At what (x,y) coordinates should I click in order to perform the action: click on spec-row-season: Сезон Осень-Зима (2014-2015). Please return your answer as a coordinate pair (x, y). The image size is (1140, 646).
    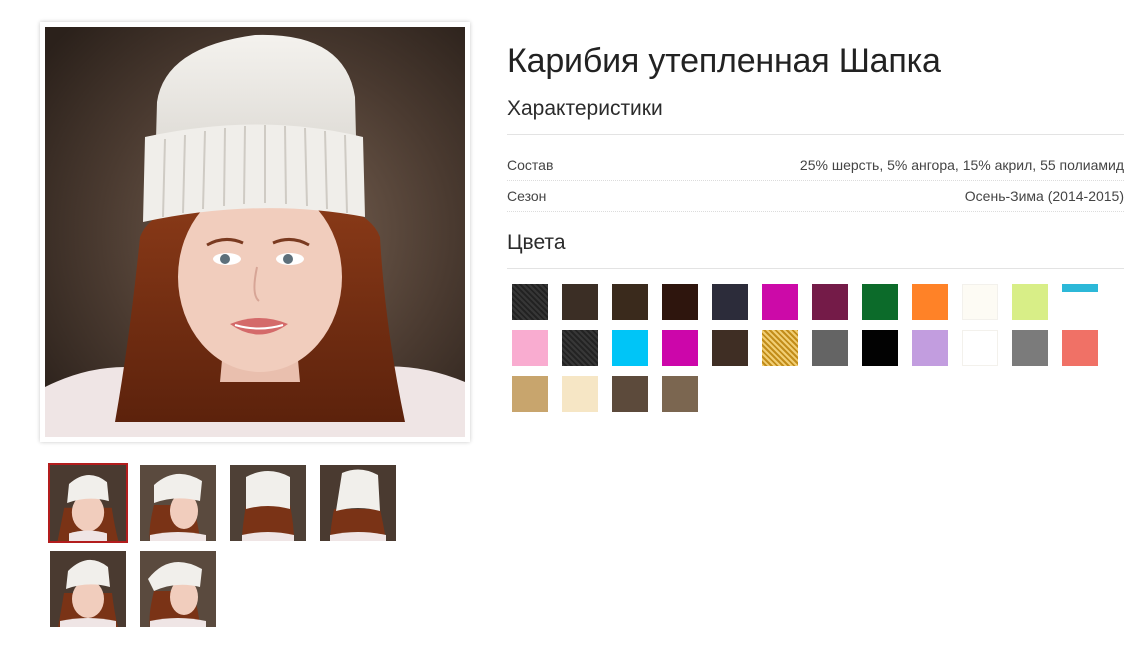
    Looking at the image, I should click on (815, 196).